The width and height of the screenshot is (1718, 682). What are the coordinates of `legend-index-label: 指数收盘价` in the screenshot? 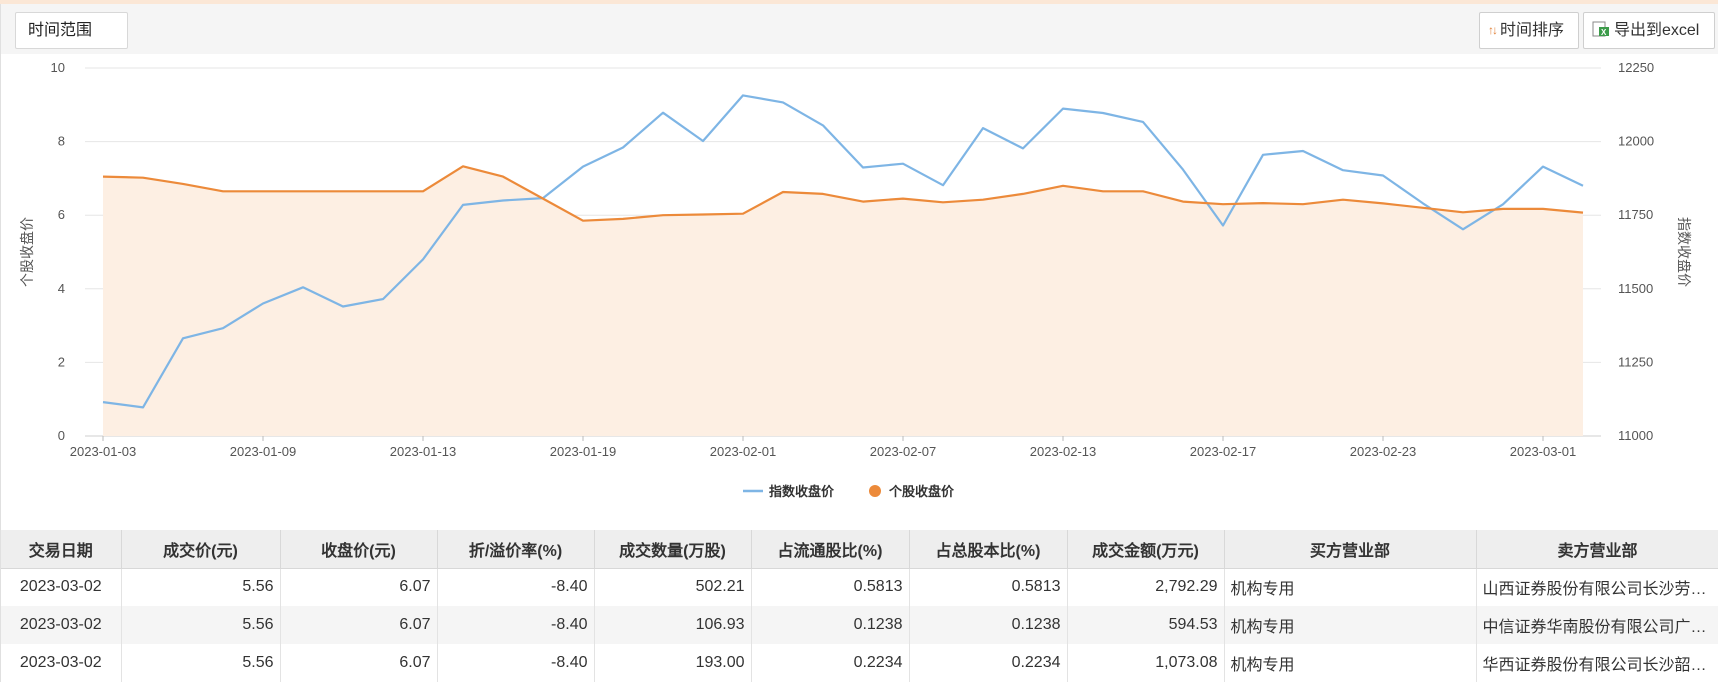 It's located at (802, 491).